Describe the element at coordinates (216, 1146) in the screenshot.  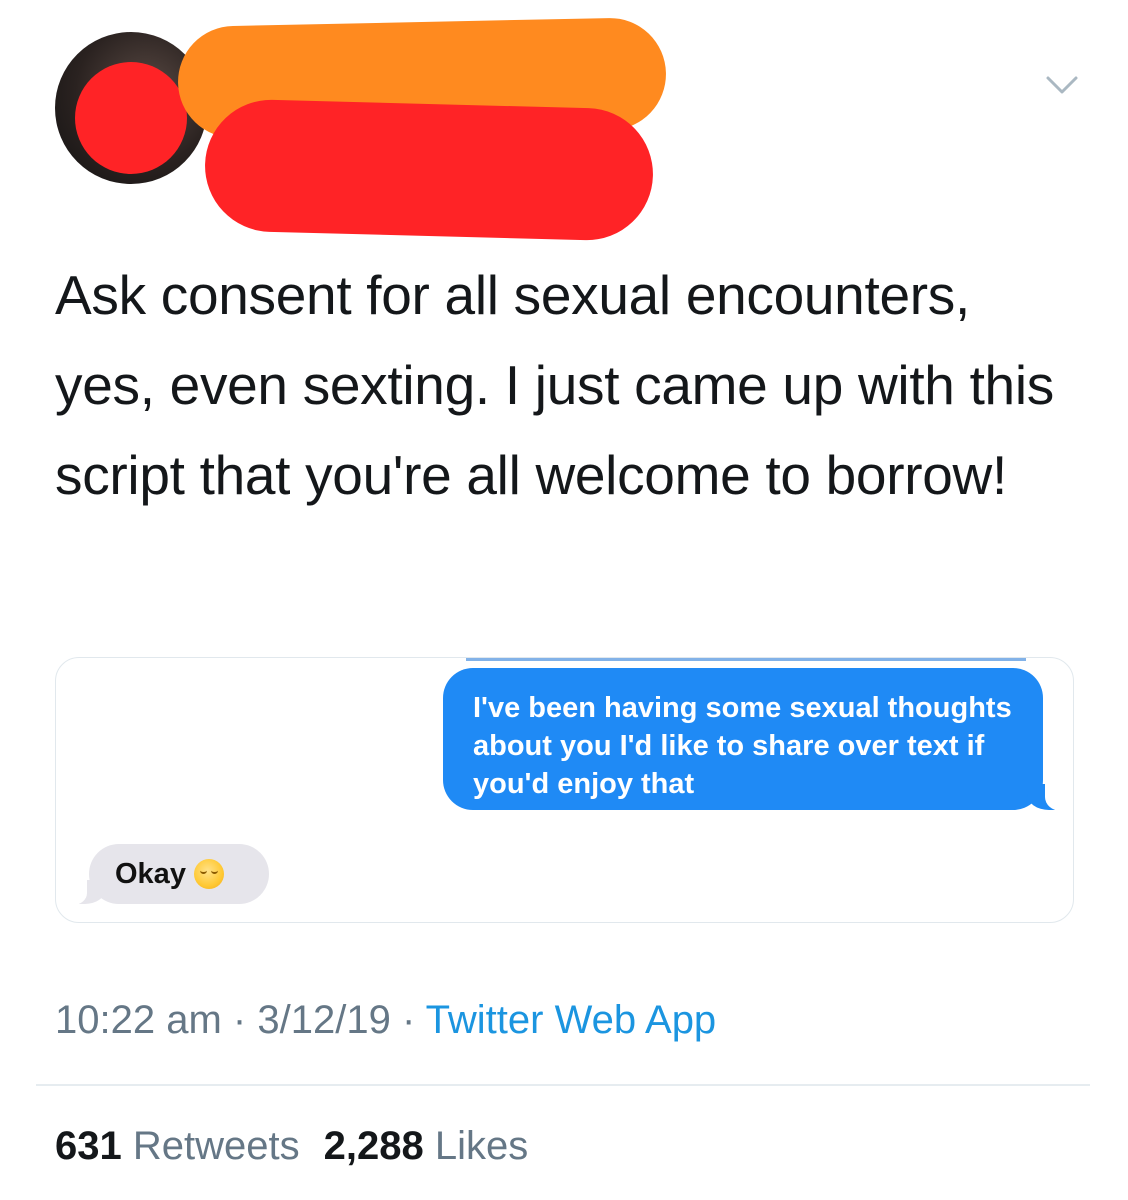
I see `retweets-label: Retweets` at that location.